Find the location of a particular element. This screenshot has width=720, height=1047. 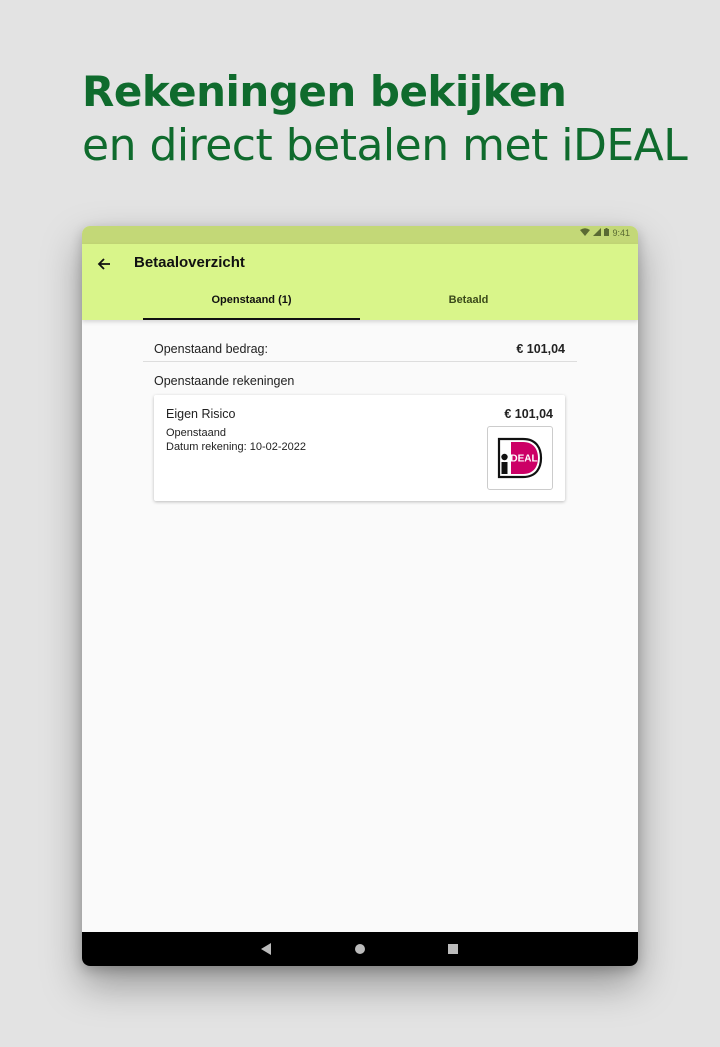

invoice-date: Datum rekening: 10-02-2022 is located at coordinates (236, 447).